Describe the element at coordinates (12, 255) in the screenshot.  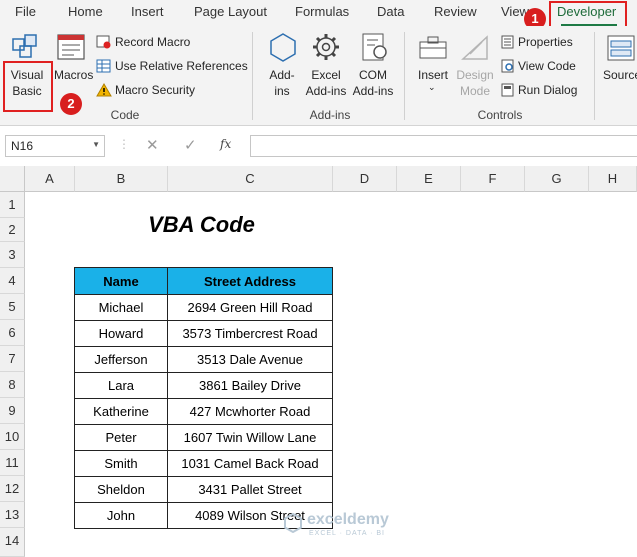
I see `row-header-3: 3` at that location.